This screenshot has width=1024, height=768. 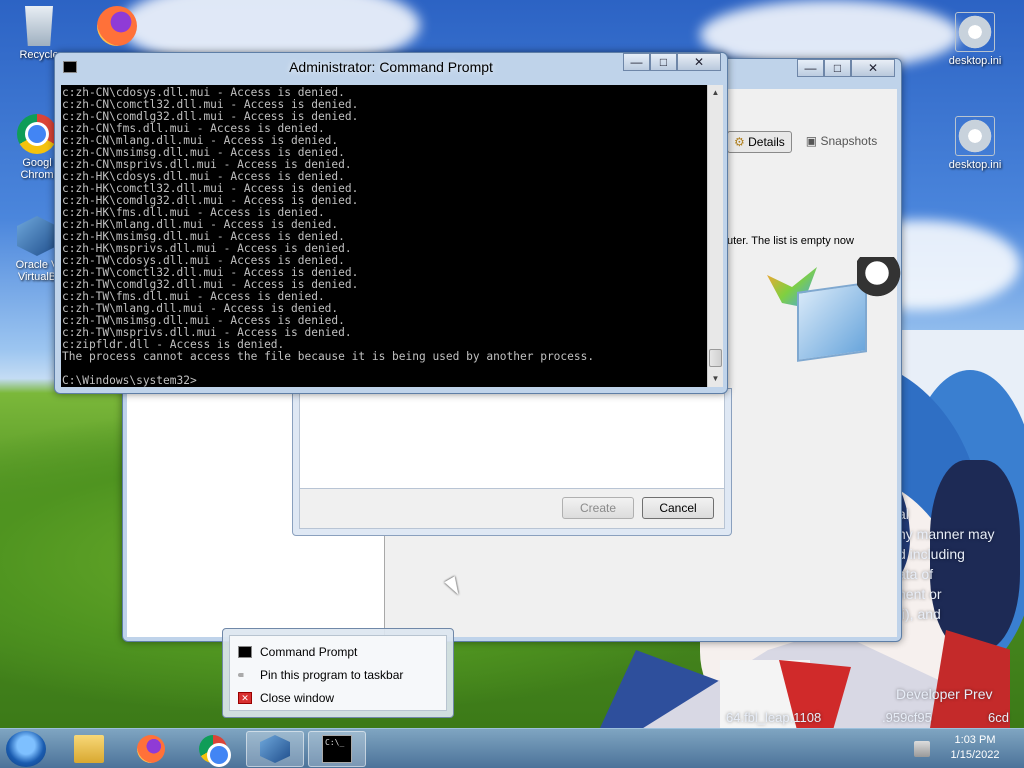 What do you see at coordinates (512, 748) in the screenshot?
I see `taskbar: C:\_ 1:03 PM 1/15/2022` at bounding box center [512, 748].